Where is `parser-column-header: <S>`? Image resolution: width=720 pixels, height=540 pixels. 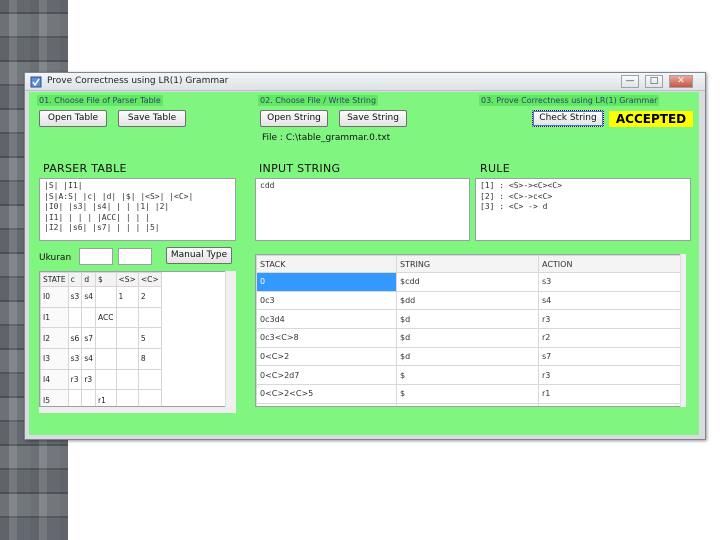
parser-column-header: <S> is located at coordinates (127, 279).